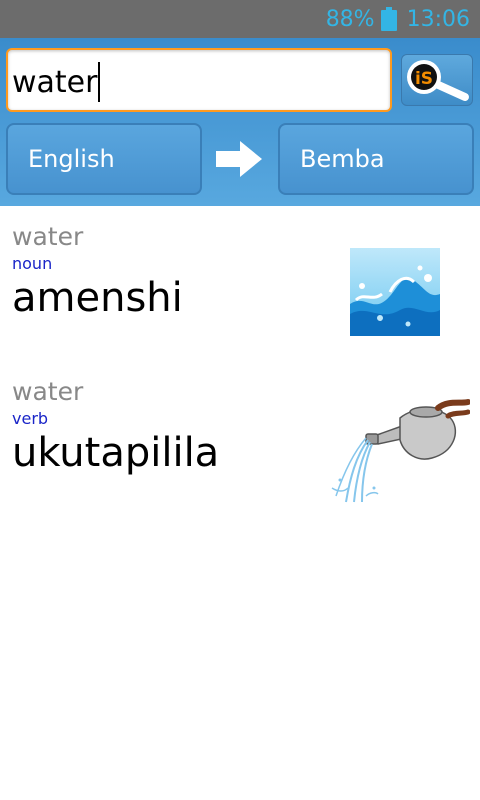  What do you see at coordinates (97, 271) in the screenshot?
I see `result-item: water noun amenshi` at bounding box center [97, 271].